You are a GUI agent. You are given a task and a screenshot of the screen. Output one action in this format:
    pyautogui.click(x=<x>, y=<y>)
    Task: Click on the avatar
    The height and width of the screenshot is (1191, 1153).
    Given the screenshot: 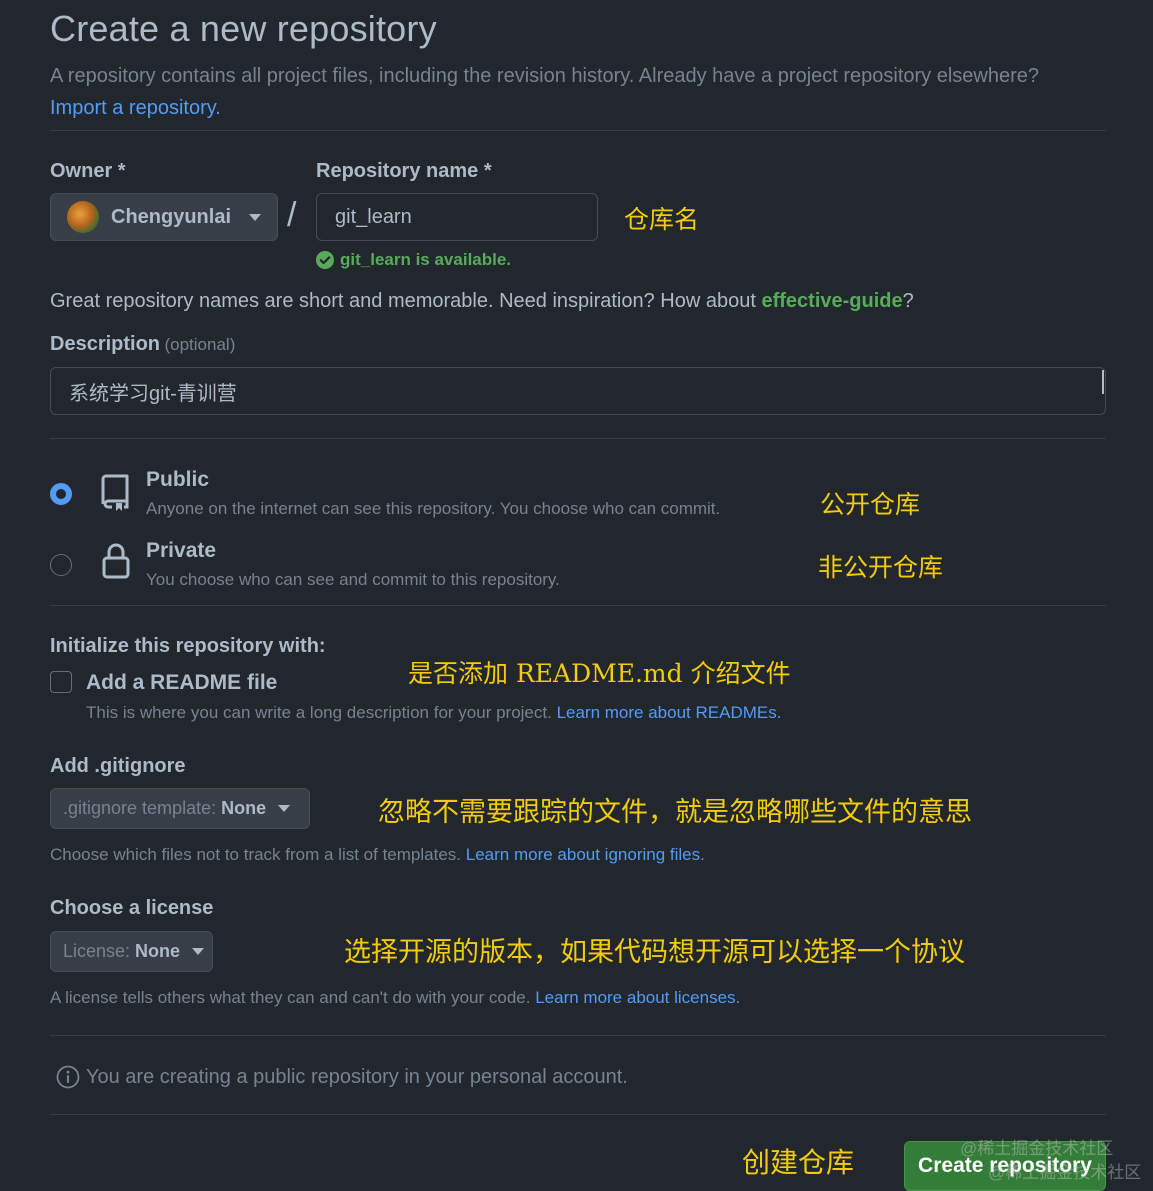 What is the action you would take?
    pyautogui.click(x=83, y=217)
    